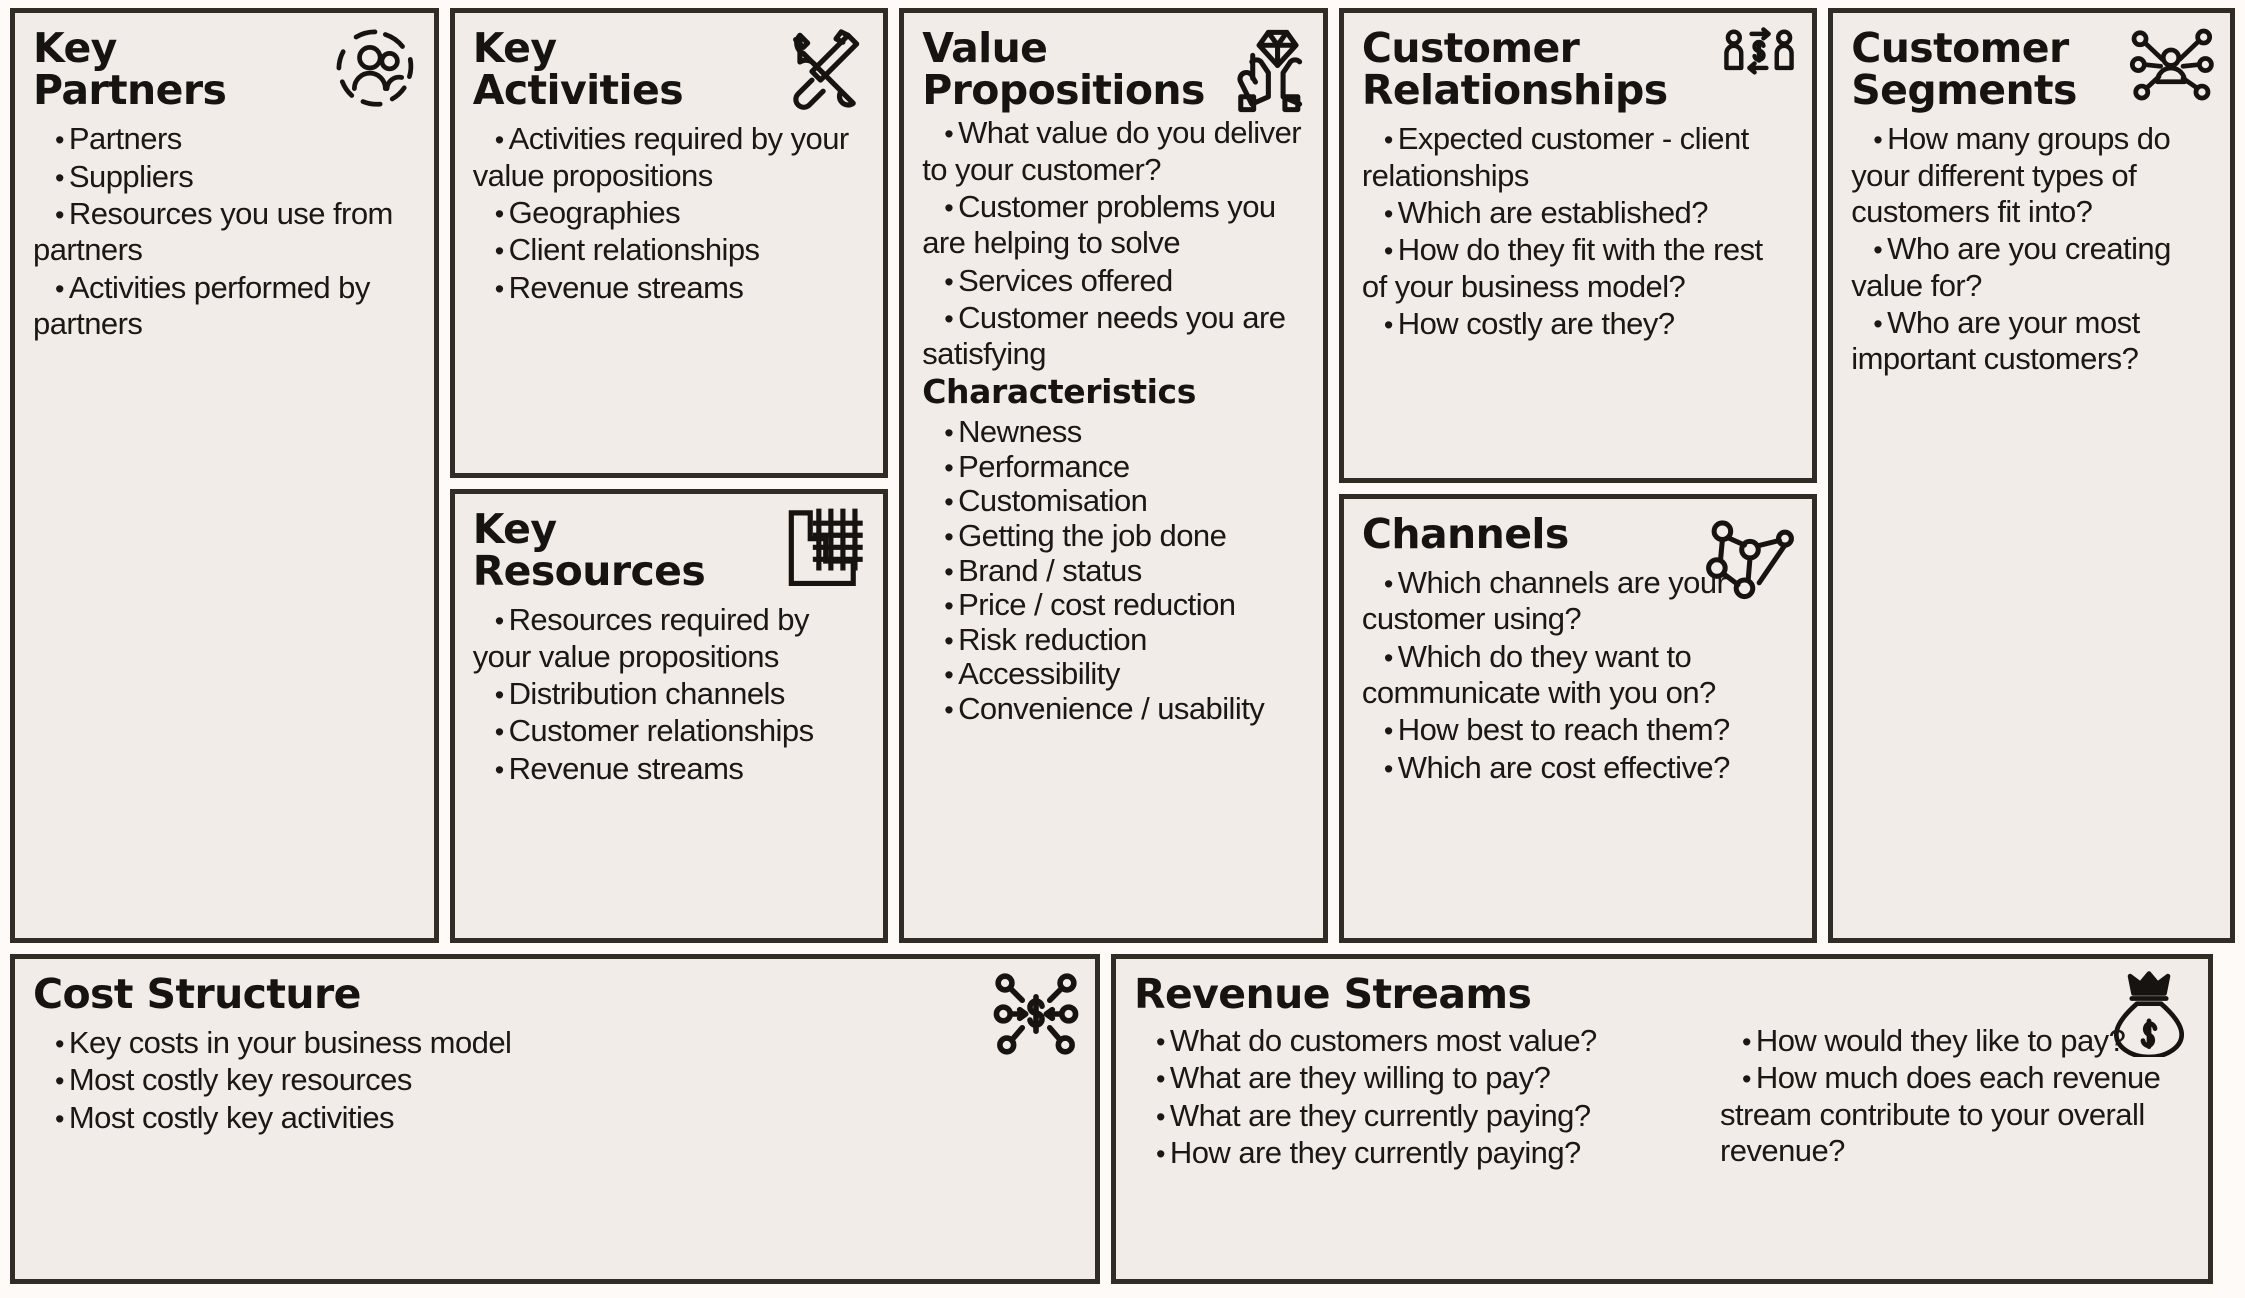 This screenshot has width=2245, height=1298. Describe the element at coordinates (824, 68) in the screenshot. I see `crossed-wrench-and-screwdriver-icon` at that location.